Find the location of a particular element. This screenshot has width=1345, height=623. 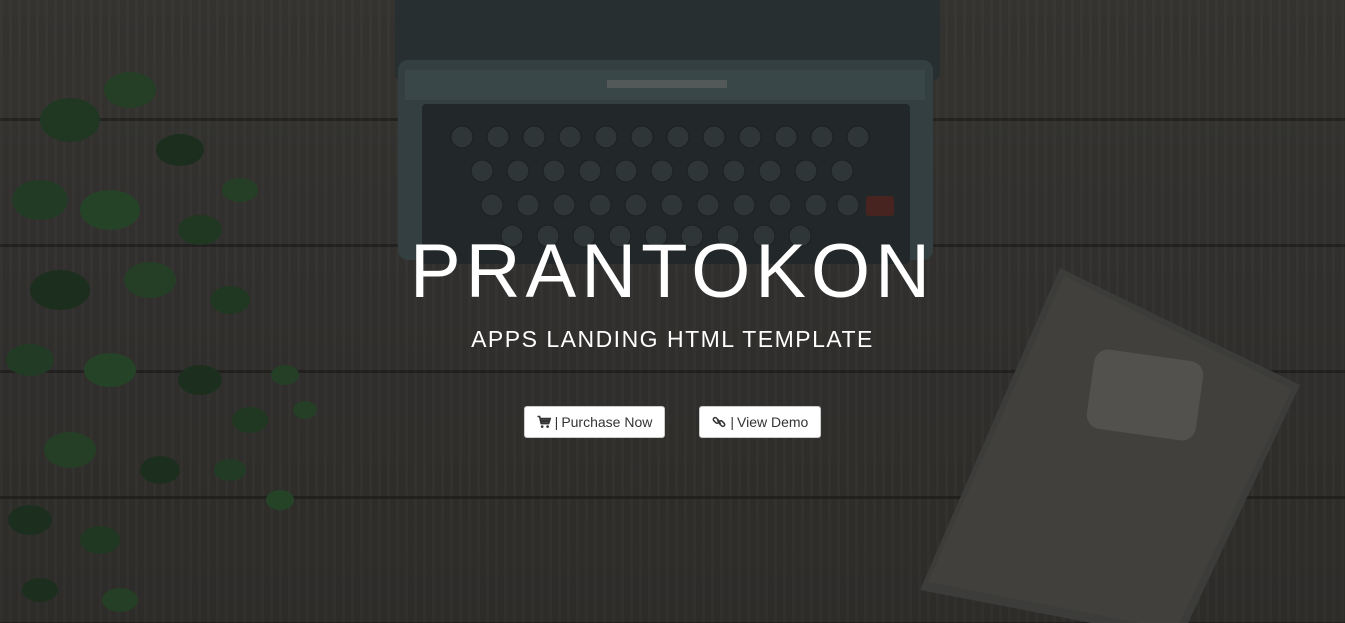

purchase-now-button: | Purchase Now is located at coordinates (594, 422).